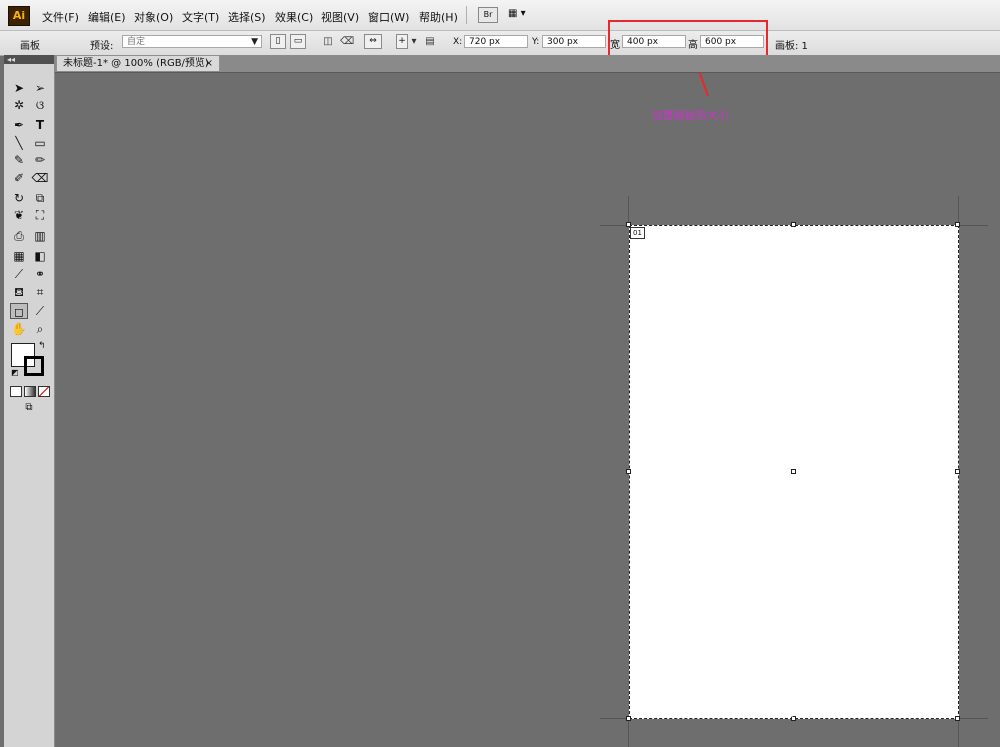  What do you see at coordinates (60, 17) in the screenshot?
I see `menu-file: 文件(F)` at bounding box center [60, 17].